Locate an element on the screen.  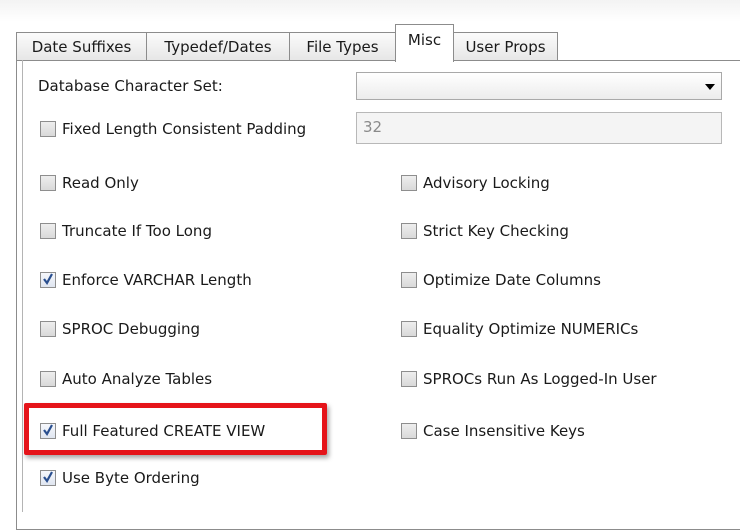
tab-label: Misc is located at coordinates (424, 40).